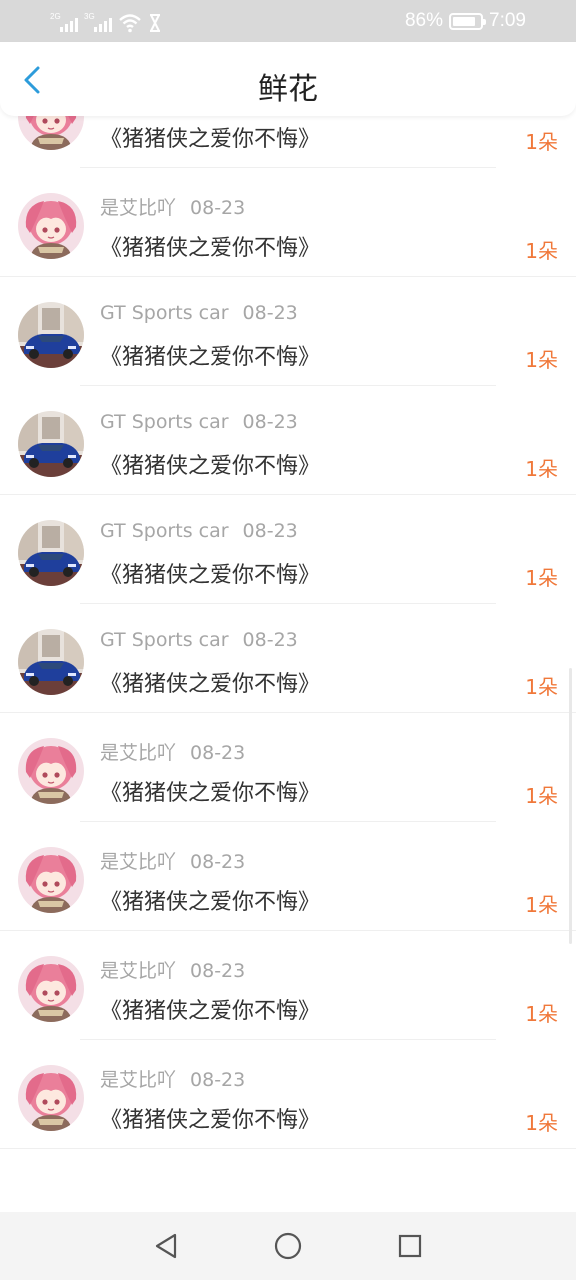 The image size is (576, 1280). I want to click on nav-home-button, so click(288, 1246).